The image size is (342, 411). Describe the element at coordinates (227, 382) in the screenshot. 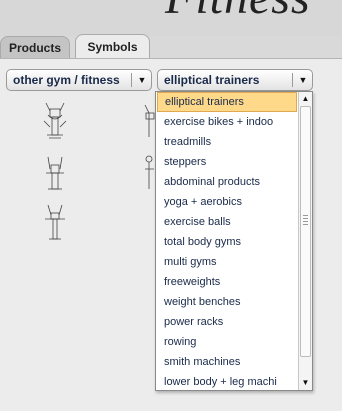

I see `dropdown-option: lower body + leg machi` at that location.